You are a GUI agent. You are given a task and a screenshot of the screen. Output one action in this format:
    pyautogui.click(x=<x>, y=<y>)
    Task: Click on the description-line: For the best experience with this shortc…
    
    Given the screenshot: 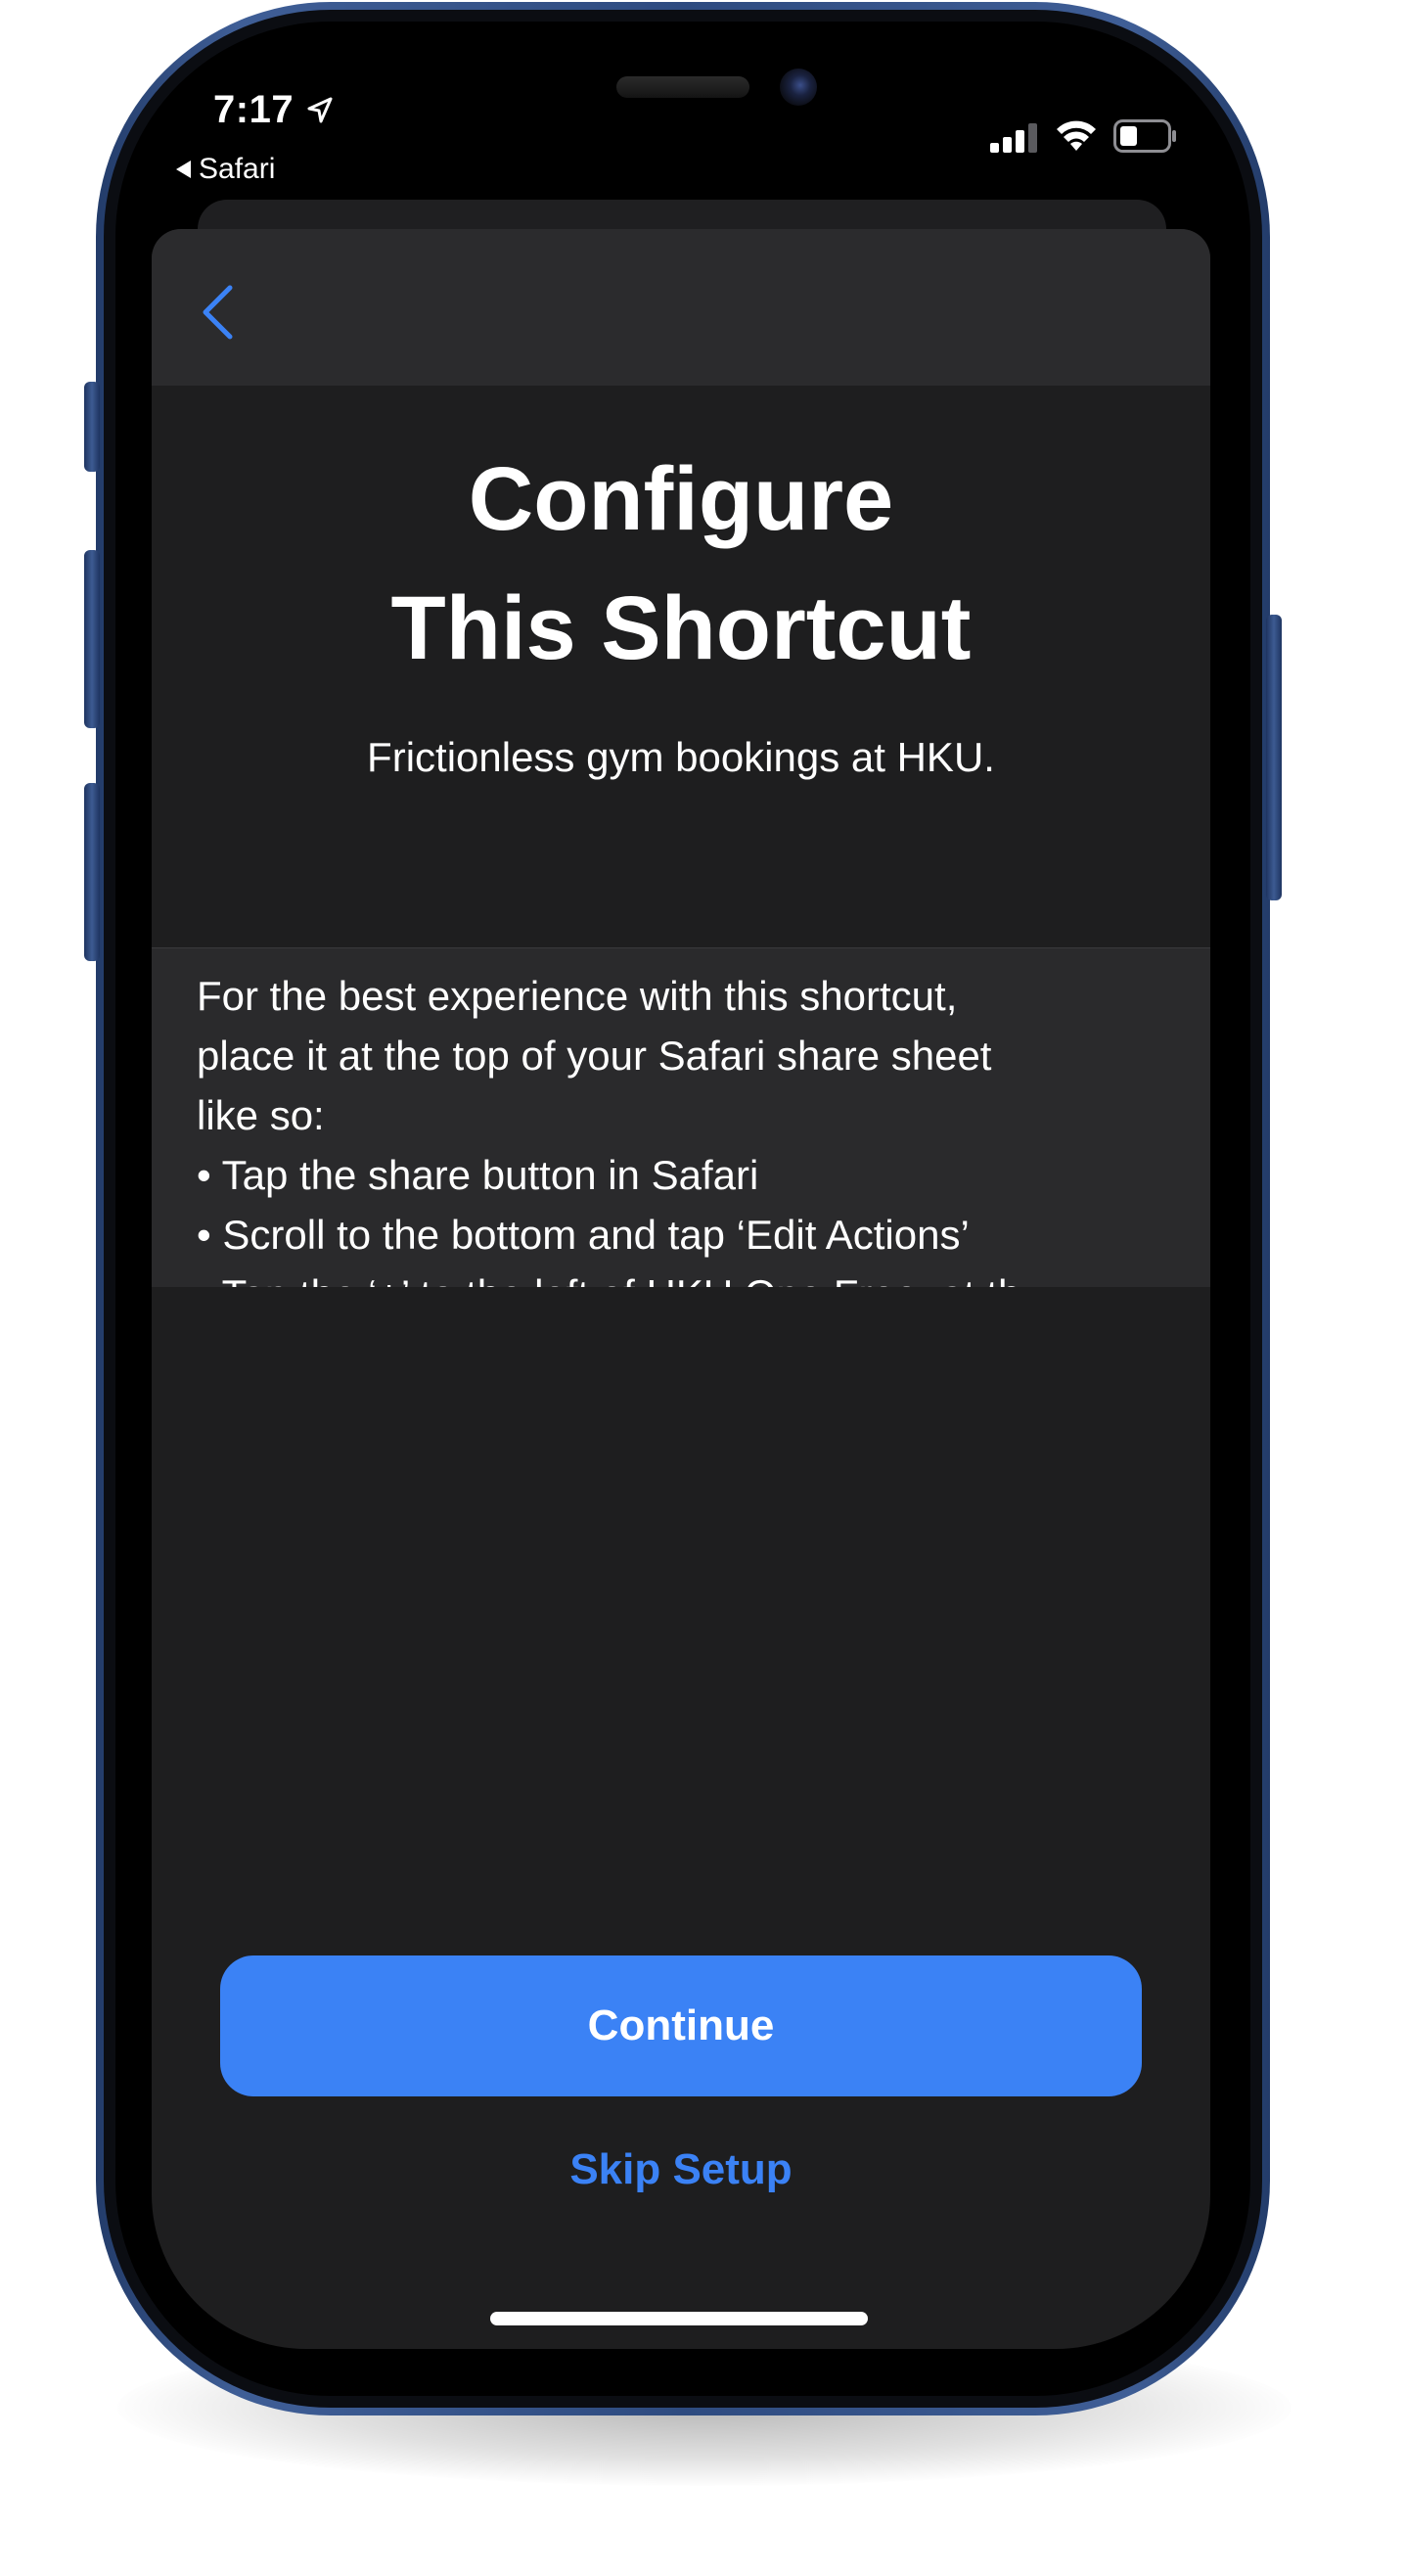 What is the action you would take?
    pyautogui.click(x=577, y=996)
    